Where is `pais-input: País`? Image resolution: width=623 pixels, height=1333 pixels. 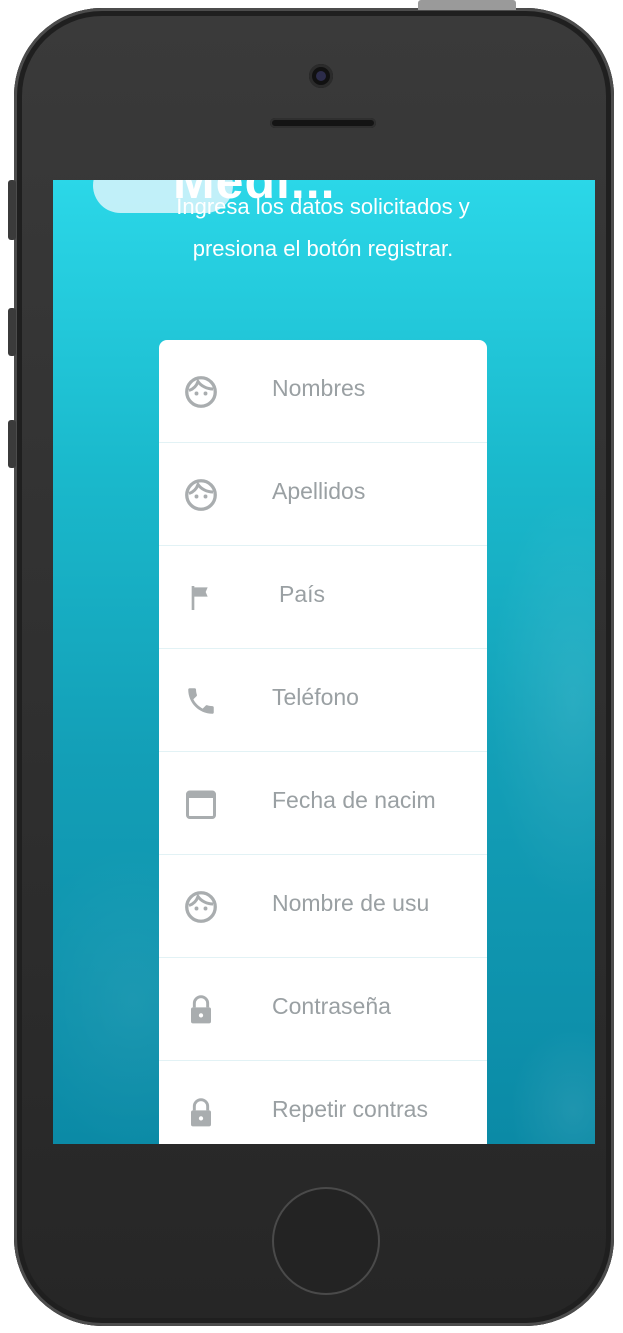 pais-input: País is located at coordinates (381, 594).